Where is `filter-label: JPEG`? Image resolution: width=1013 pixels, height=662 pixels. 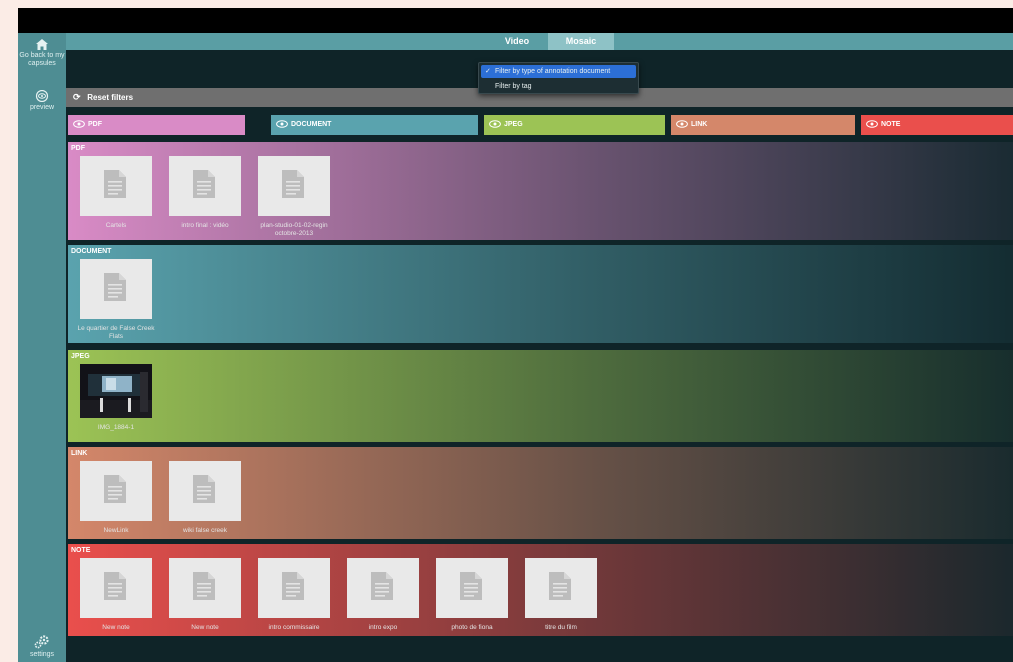
filter-label: JPEG is located at coordinates (513, 124).